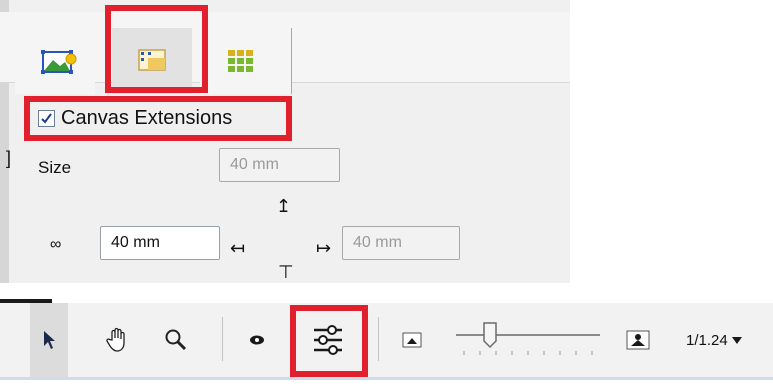 Image resolution: width=773 pixels, height=384 pixels. Describe the element at coordinates (147, 117) in the screenshot. I see `canvas-extensions-label: Canvas Extensions` at that location.